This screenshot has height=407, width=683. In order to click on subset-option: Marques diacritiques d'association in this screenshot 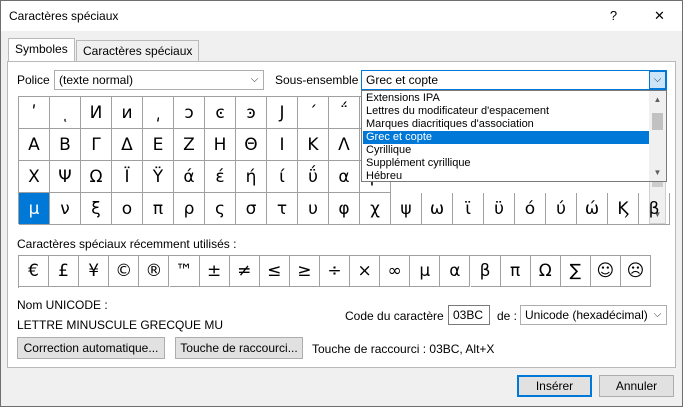, I will do `click(508, 124)`.